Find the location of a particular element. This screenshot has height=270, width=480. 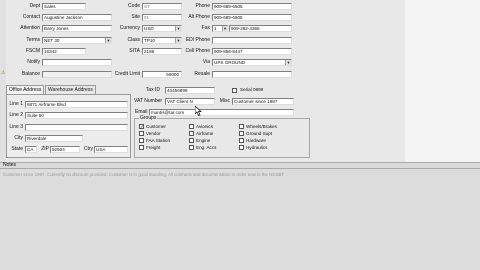

alt-phone-label: Alt Phone is located at coordinates (199, 17).